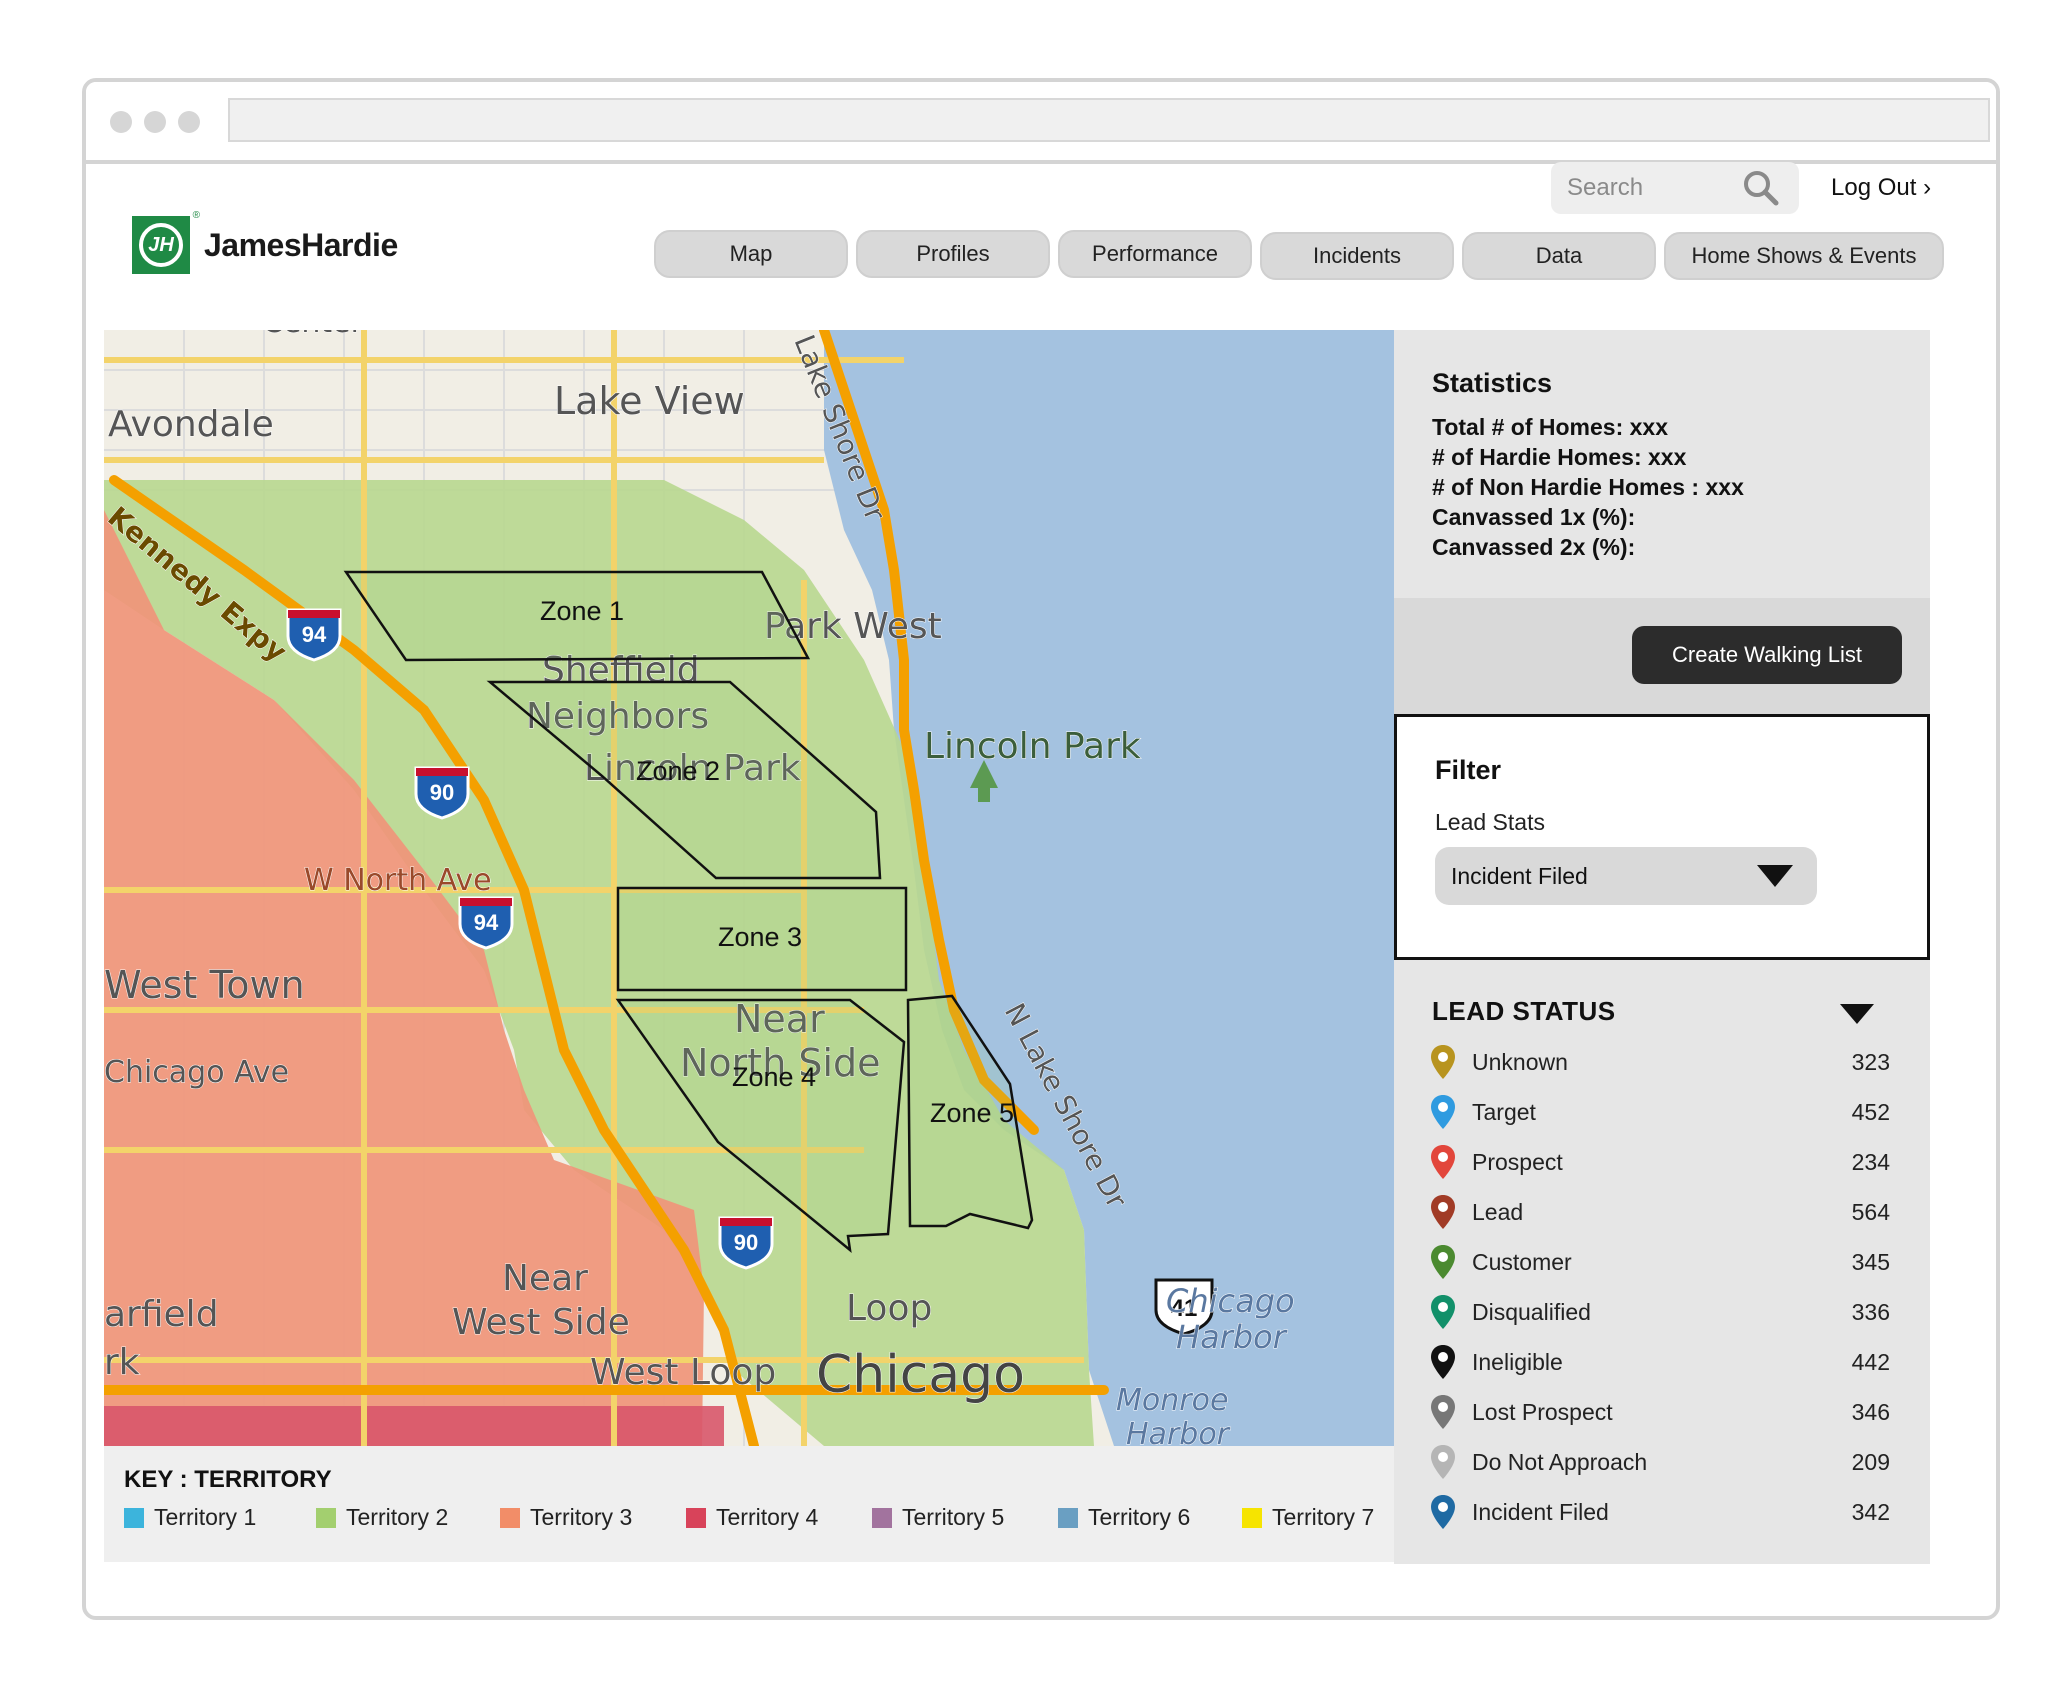 The image size is (2070, 1688). What do you see at coordinates (1870, 1461) in the screenshot?
I see `lead-status-count: 209` at bounding box center [1870, 1461].